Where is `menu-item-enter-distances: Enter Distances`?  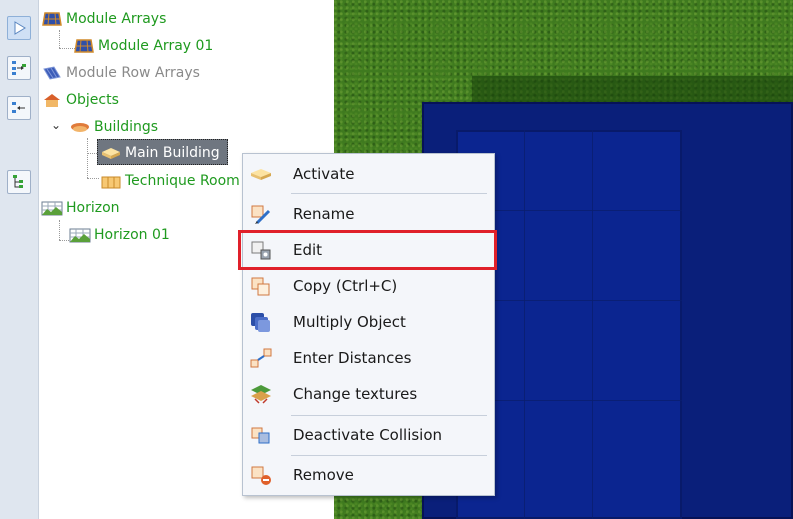 menu-item-enter-distances: Enter Distances is located at coordinates (368, 358).